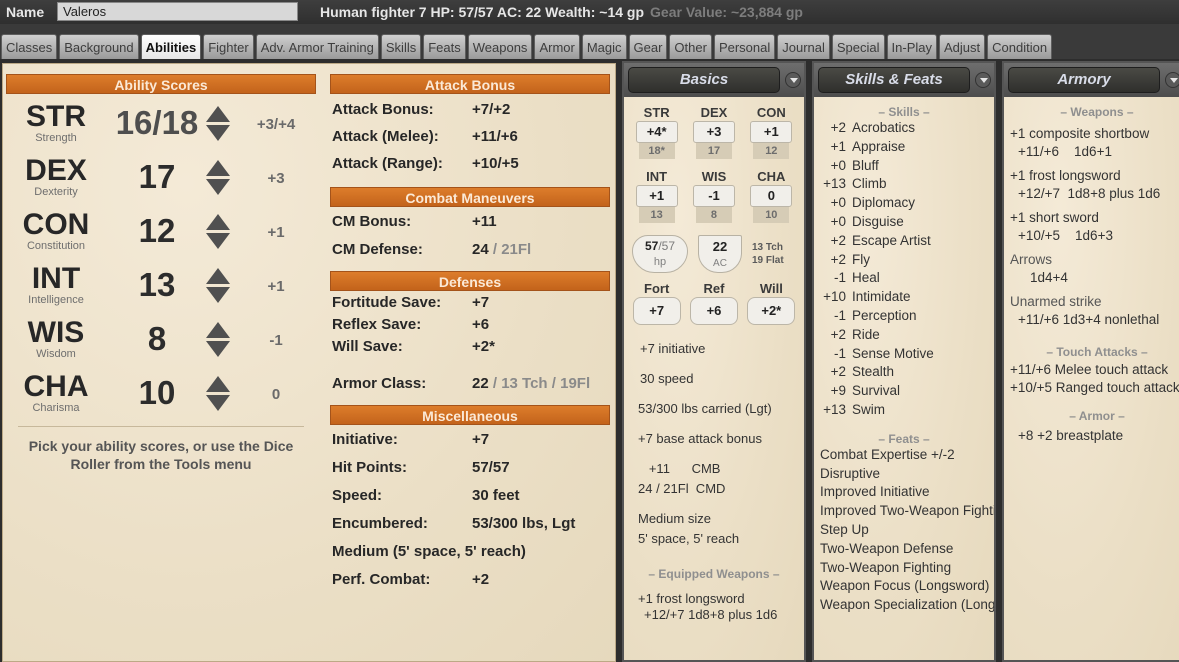 The width and height of the screenshot is (1179, 662). Describe the element at coordinates (891, 240) in the screenshot. I see `skill-name: Escape Artist` at that location.